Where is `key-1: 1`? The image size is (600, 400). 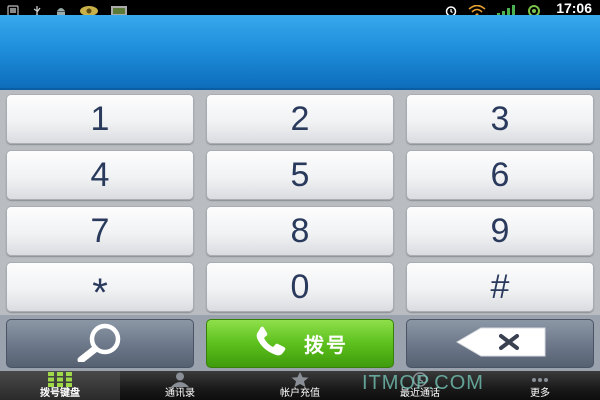 key-1: 1 is located at coordinates (100, 119).